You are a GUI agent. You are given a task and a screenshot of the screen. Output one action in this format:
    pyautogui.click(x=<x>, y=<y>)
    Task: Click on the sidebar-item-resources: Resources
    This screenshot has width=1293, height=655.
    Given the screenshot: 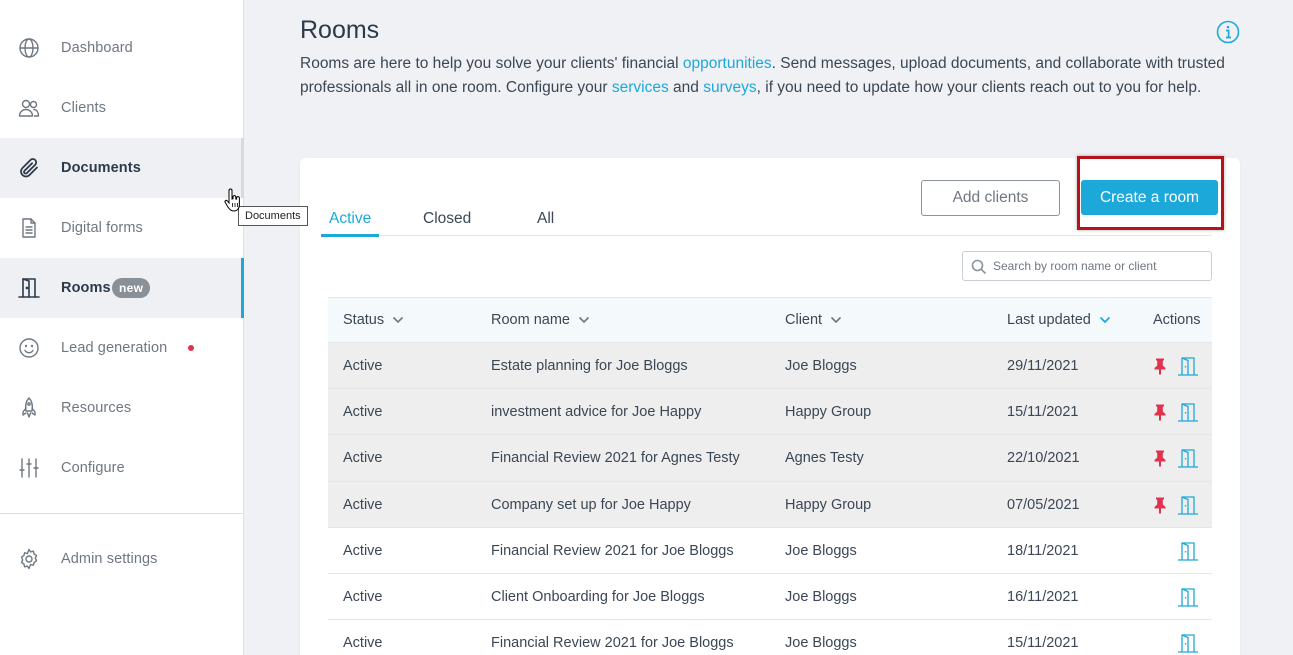 What is the action you would take?
    pyautogui.click(x=122, y=408)
    